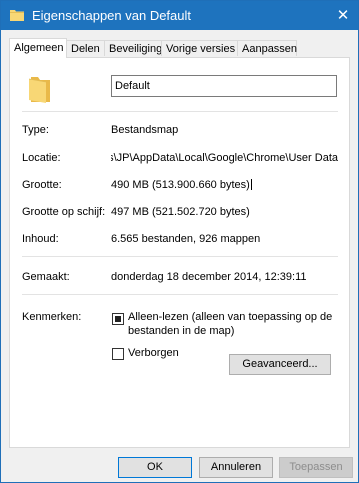 The width and height of the screenshot is (359, 483). What do you see at coordinates (133, 48) in the screenshot?
I see `tab-beveiliging: Beveiliging` at bounding box center [133, 48].